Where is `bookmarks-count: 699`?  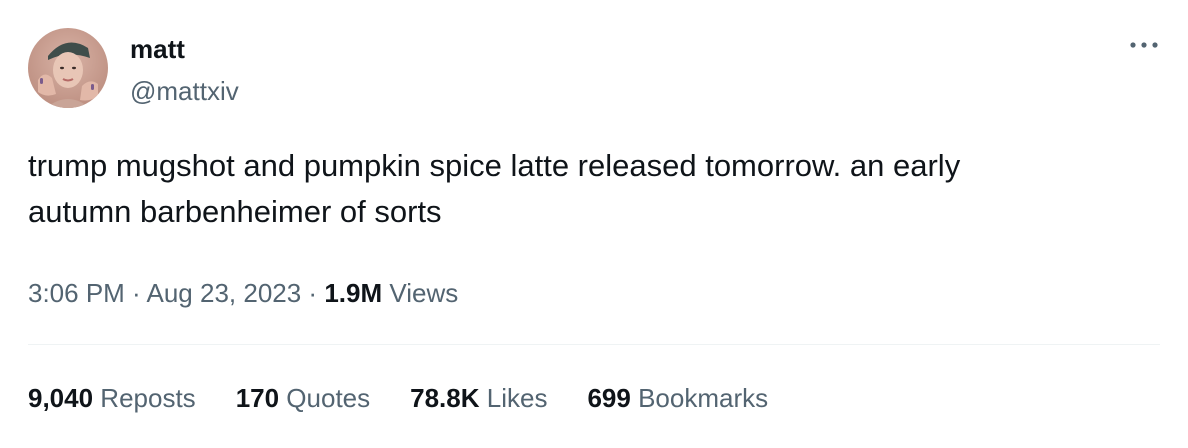
bookmarks-count: 699 is located at coordinates (609, 398).